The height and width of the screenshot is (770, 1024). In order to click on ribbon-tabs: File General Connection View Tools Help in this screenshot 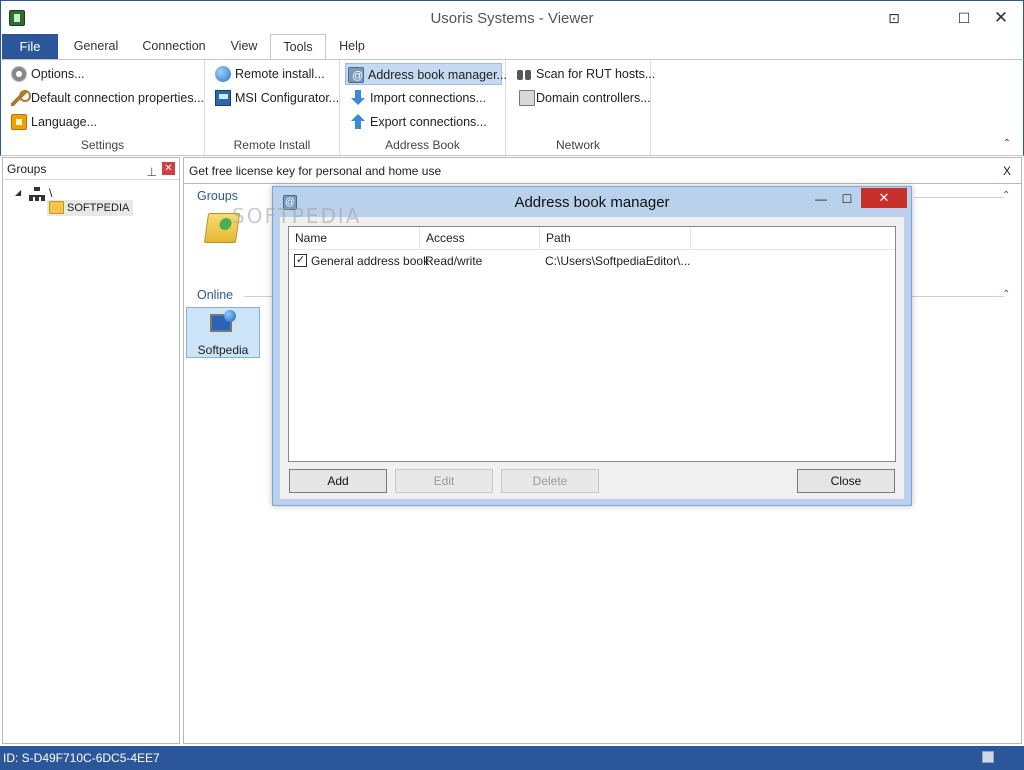, I will do `click(512, 47)`.